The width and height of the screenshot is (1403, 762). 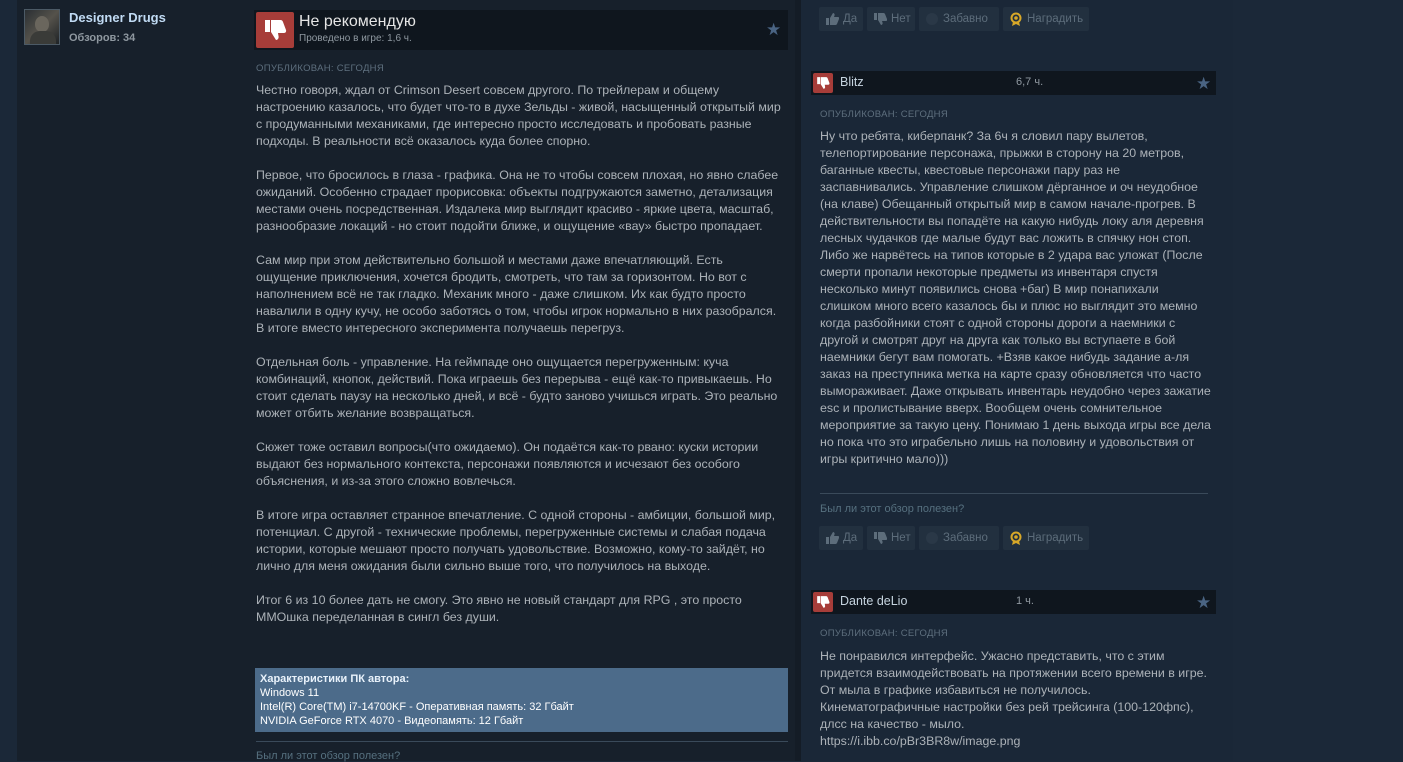 What do you see at coordinates (335, 679) in the screenshot?
I see `pc-specs-title: Характеристики ПК автора:` at bounding box center [335, 679].